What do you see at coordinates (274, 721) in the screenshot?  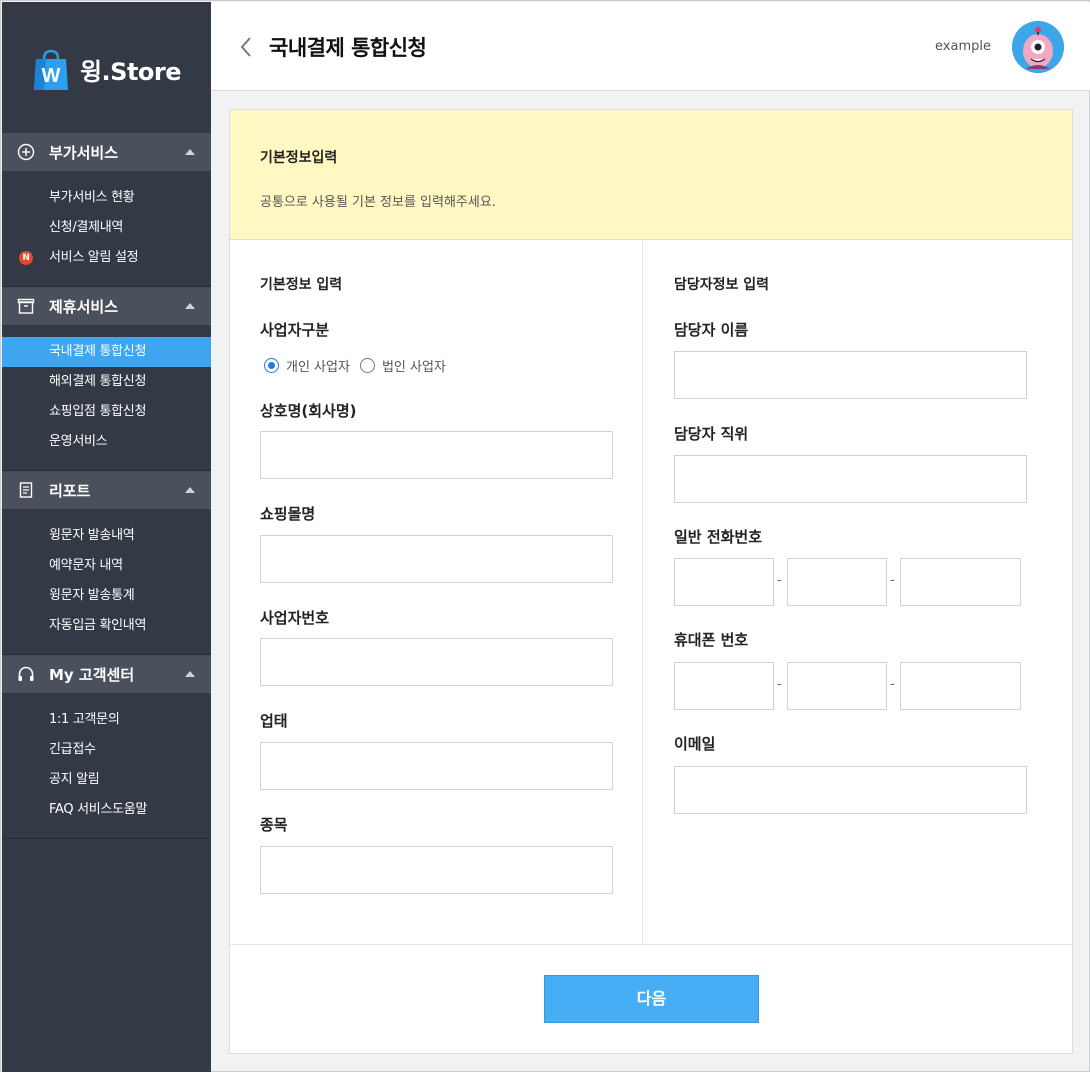 I see `biz-condition-label: 업태` at bounding box center [274, 721].